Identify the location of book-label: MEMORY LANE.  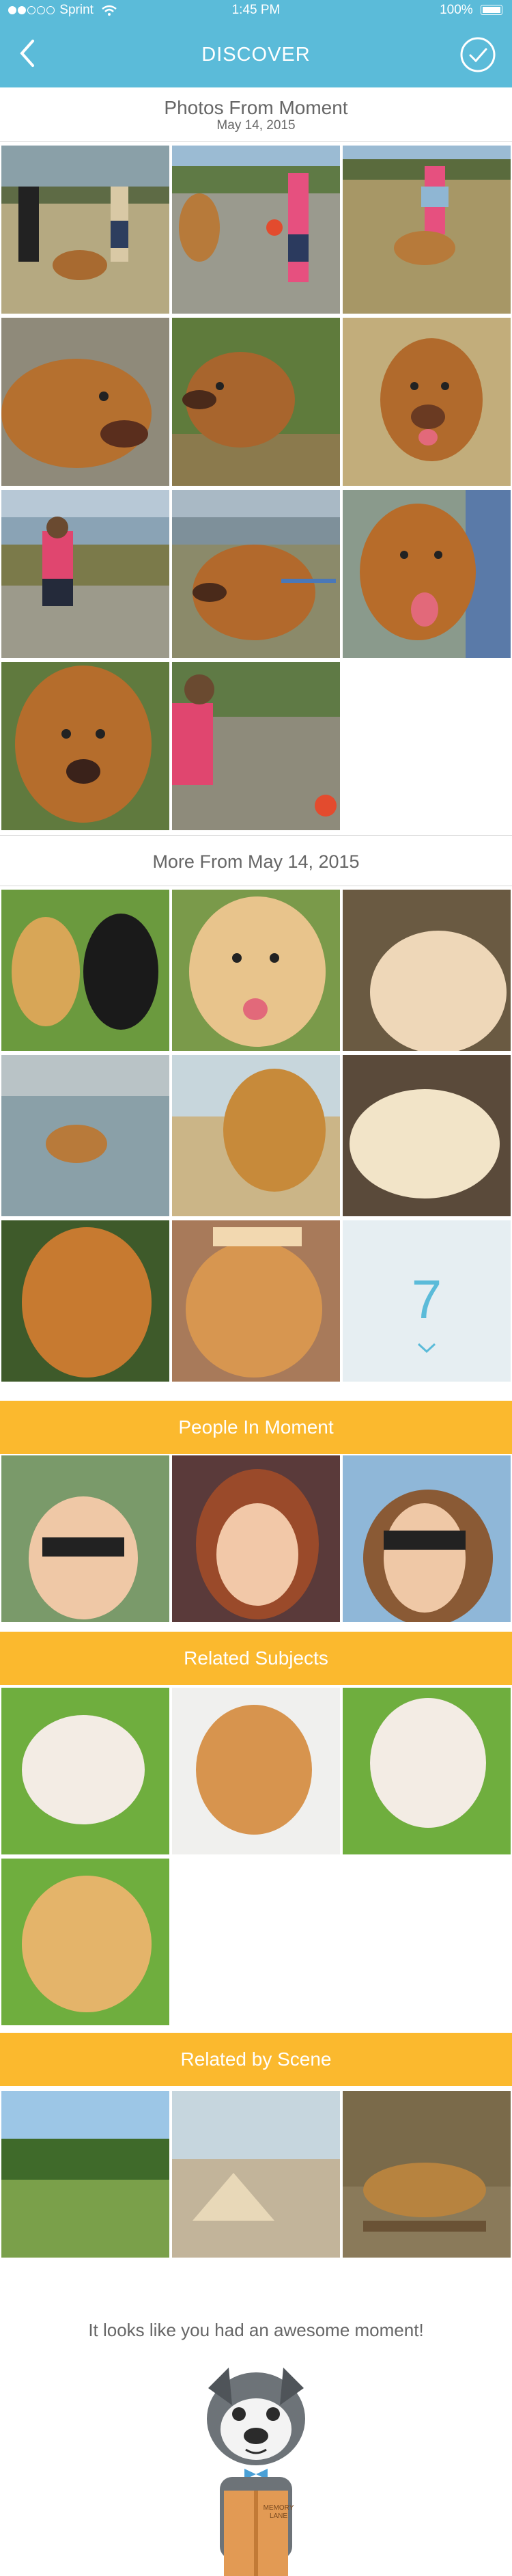
(278, 2512).